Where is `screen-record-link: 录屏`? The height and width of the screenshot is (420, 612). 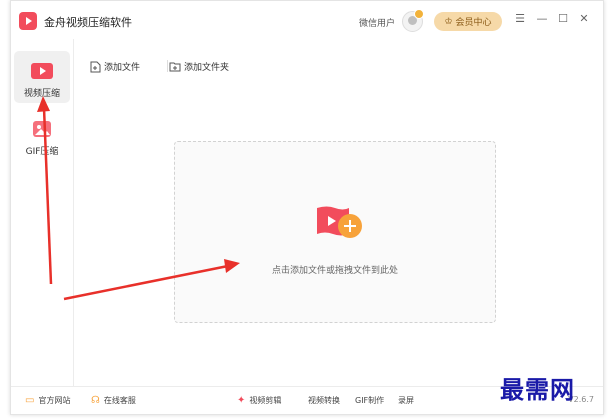
screen-record-link: 录屏 is located at coordinates (406, 400).